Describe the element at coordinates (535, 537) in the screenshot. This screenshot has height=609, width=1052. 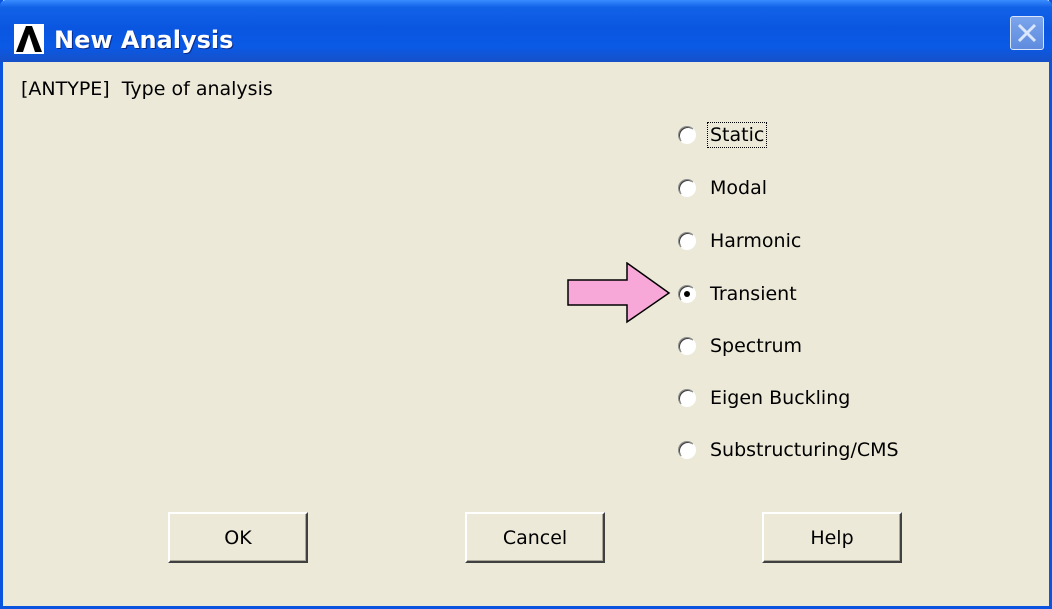
I see `cancel-button: Cancel` at that location.